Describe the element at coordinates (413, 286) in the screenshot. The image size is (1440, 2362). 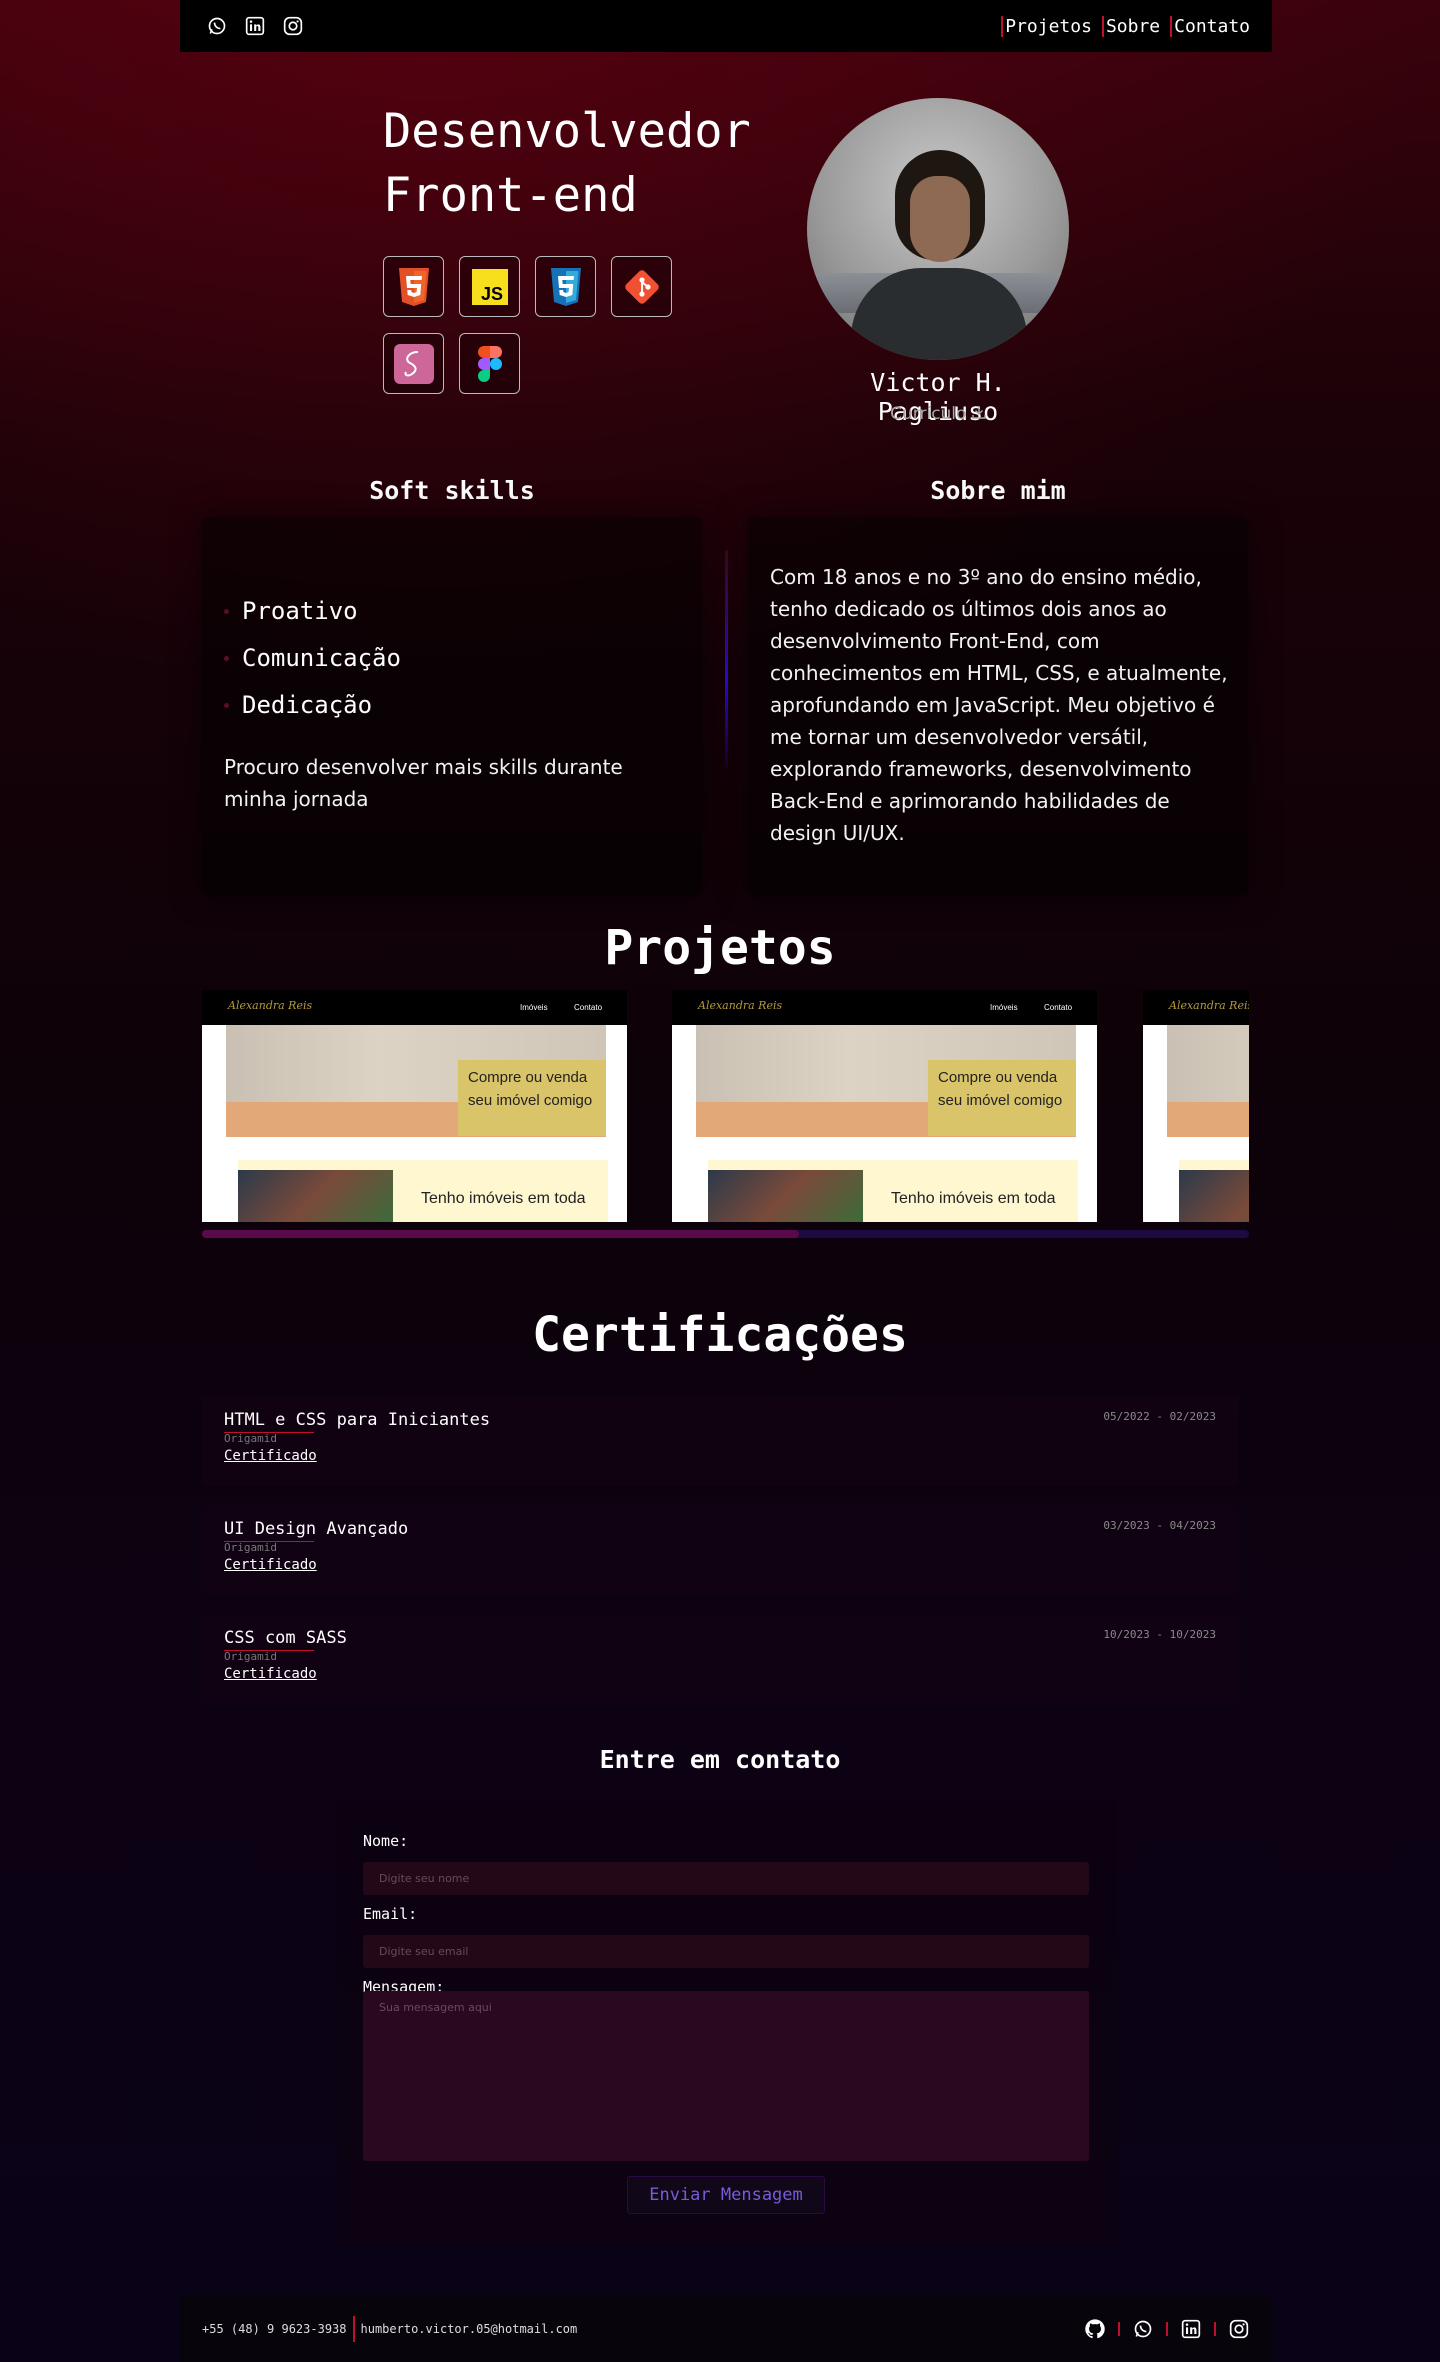
I see `html5-icon` at that location.